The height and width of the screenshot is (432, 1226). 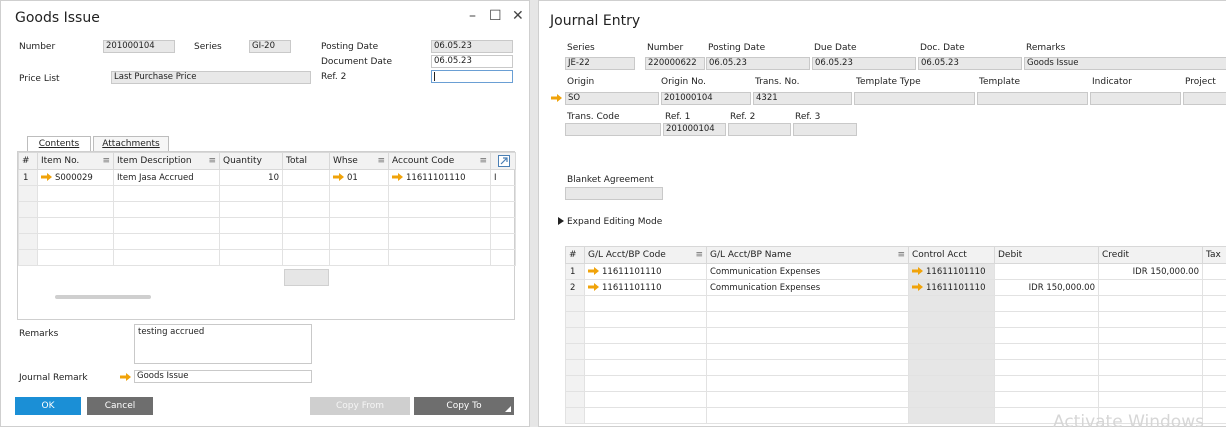 What do you see at coordinates (614, 193) in the screenshot?
I see `blanket-agreement-field` at bounding box center [614, 193].